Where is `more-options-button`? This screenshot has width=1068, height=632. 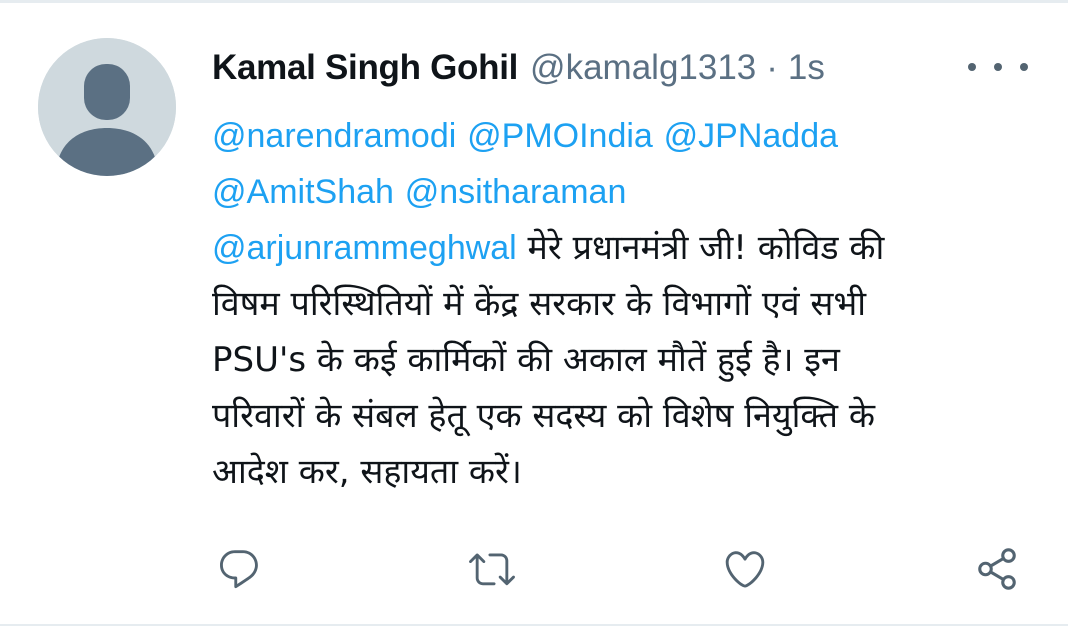 more-options-button is located at coordinates (998, 67).